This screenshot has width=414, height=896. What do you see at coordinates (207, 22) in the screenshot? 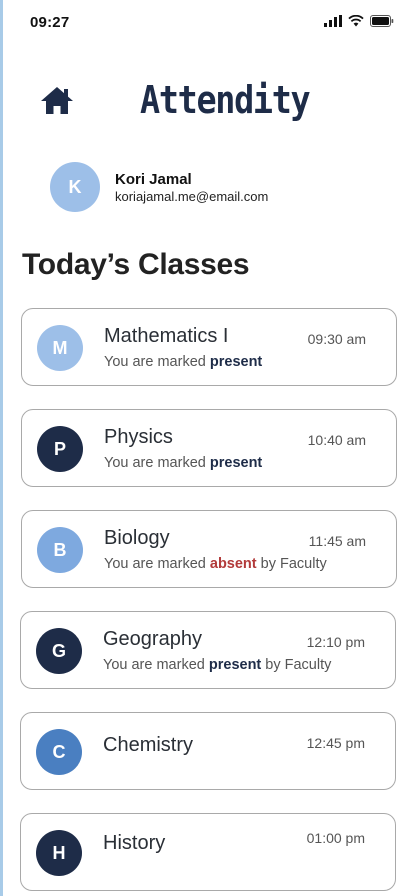
I see `status-bar: 09:27` at bounding box center [207, 22].